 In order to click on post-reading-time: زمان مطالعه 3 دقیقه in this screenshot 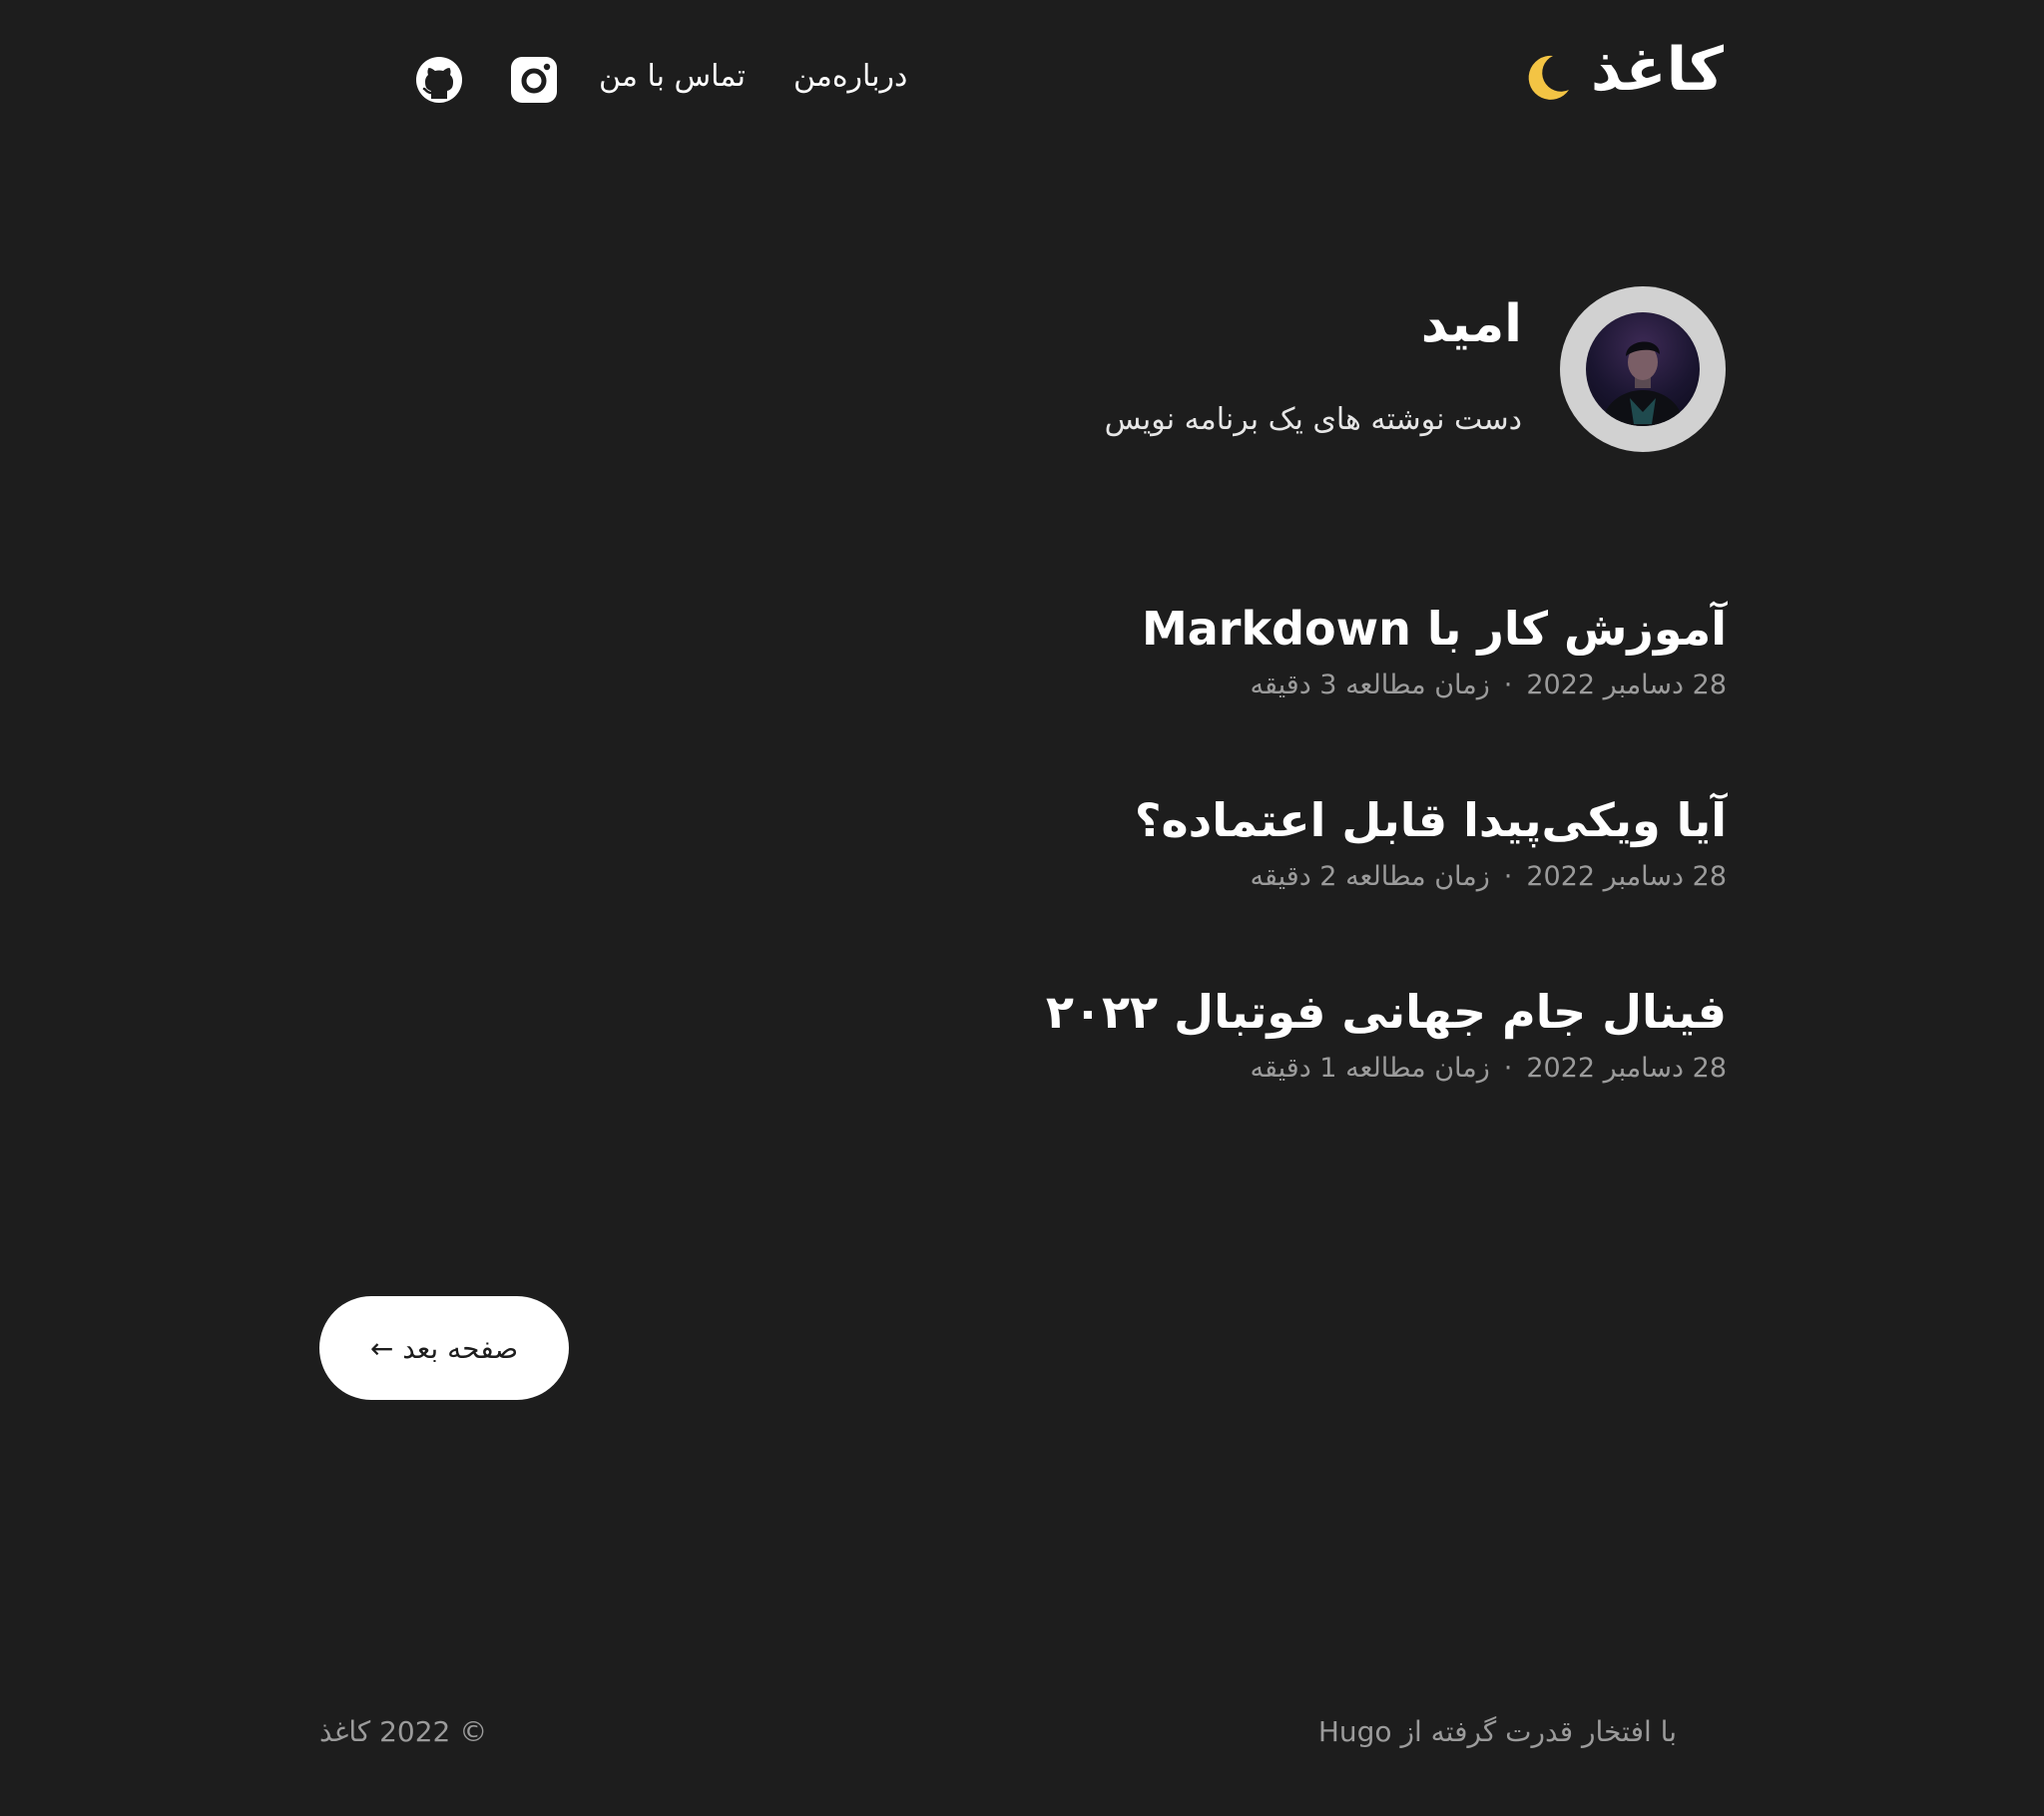, I will do `click(1370, 685)`.